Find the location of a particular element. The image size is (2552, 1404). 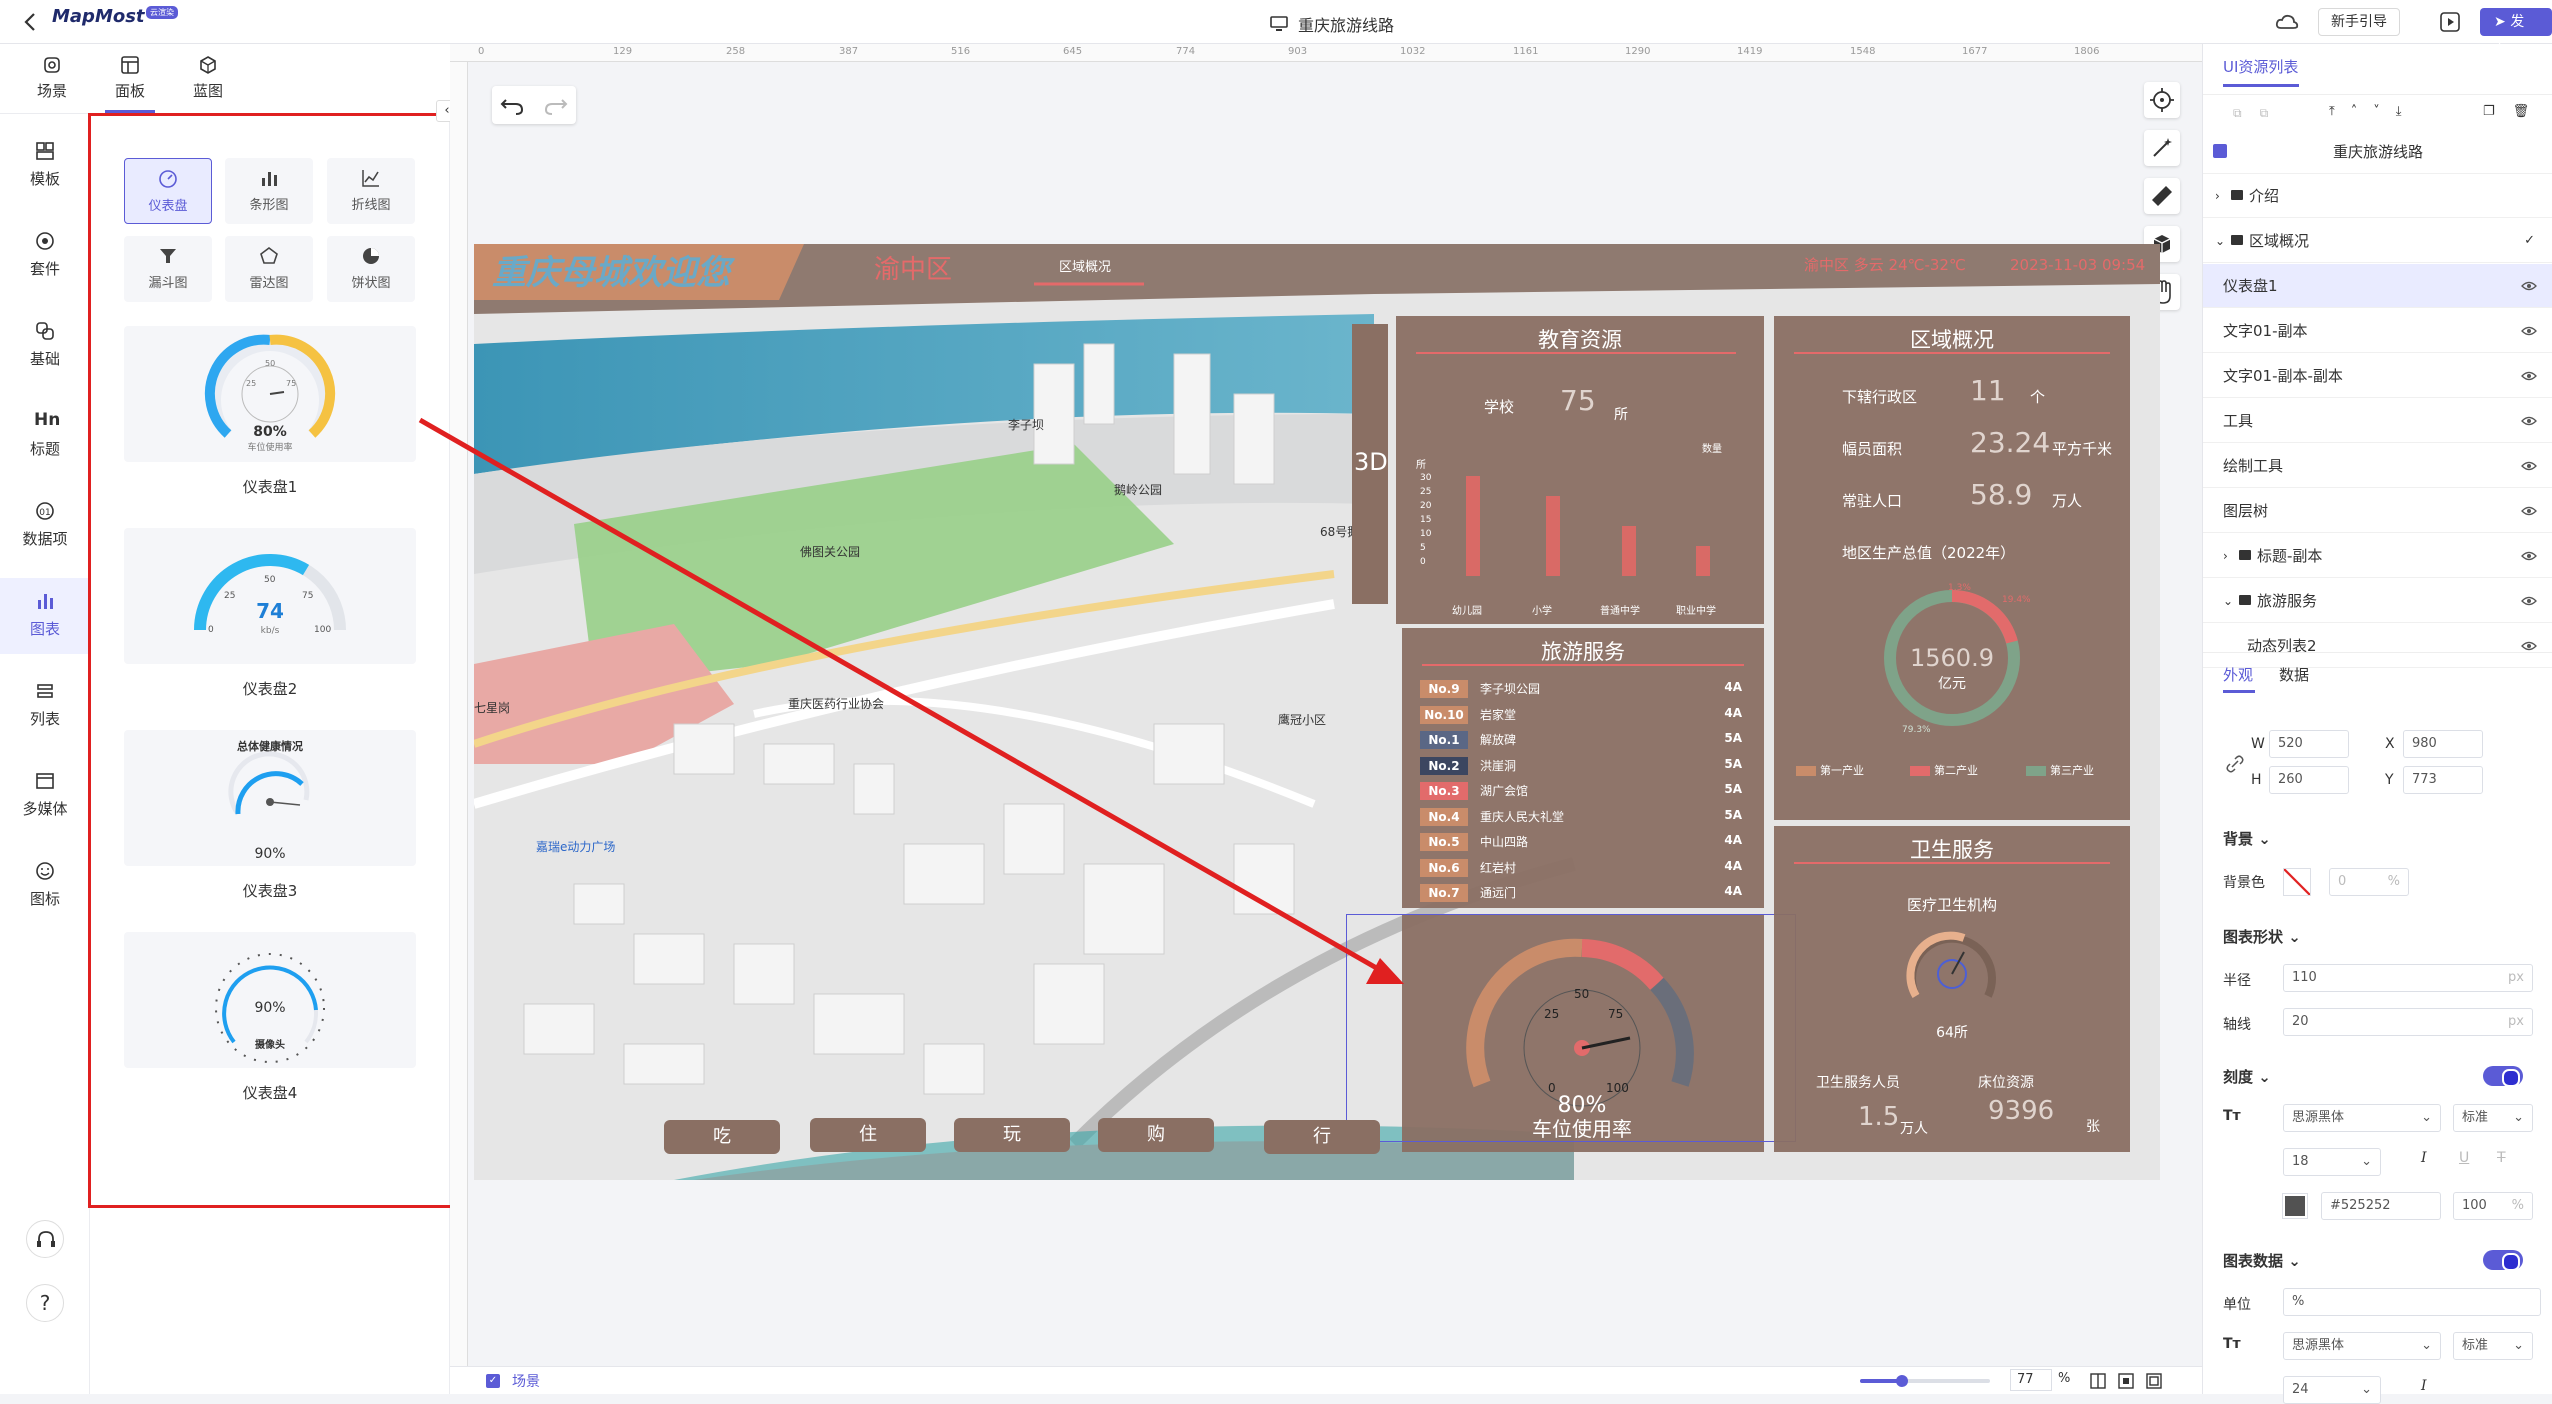

layer-item: ⌄ 区域概况 ✓ is located at coordinates (2377, 241).